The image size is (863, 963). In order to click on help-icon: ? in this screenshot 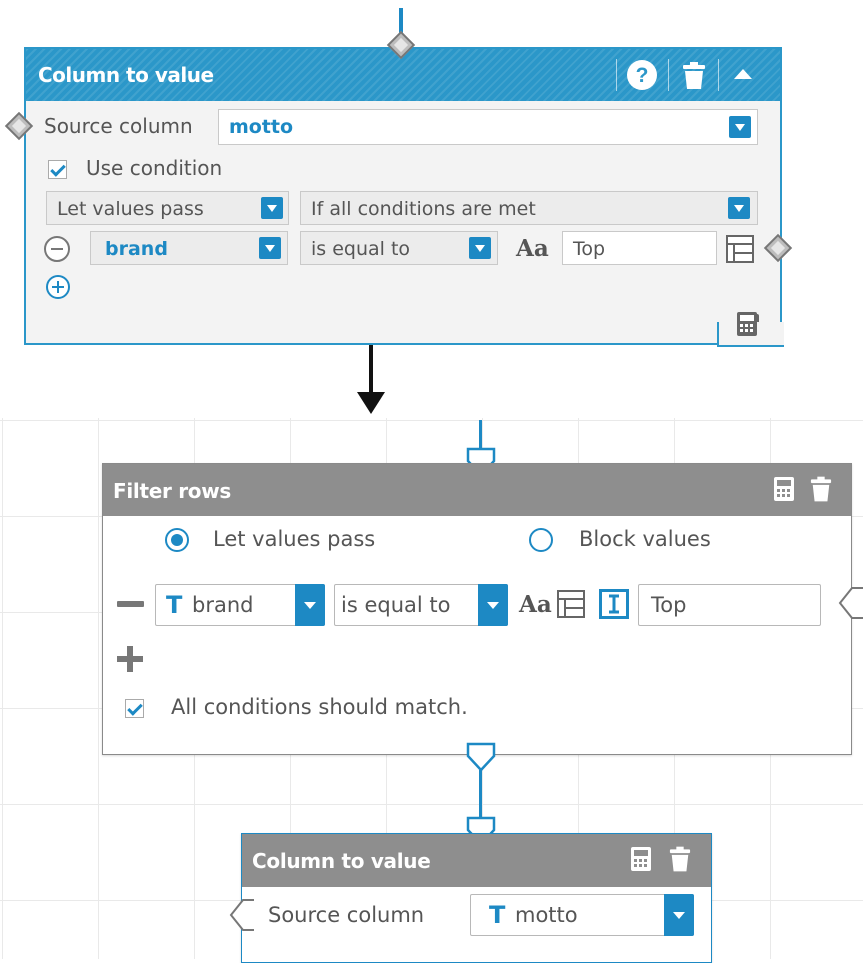, I will do `click(642, 75)`.